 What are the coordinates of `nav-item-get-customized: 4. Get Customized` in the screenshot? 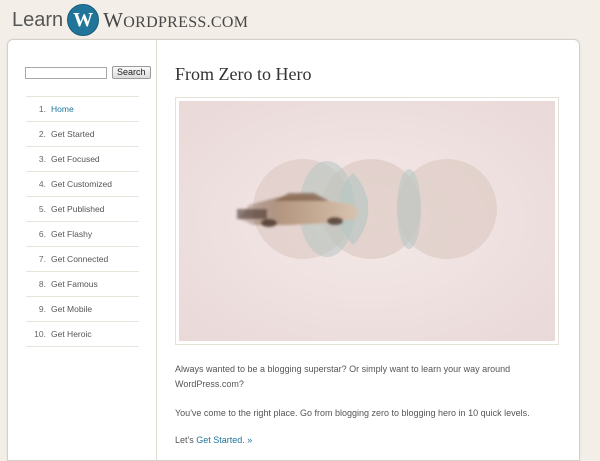 It's located at (82, 184).